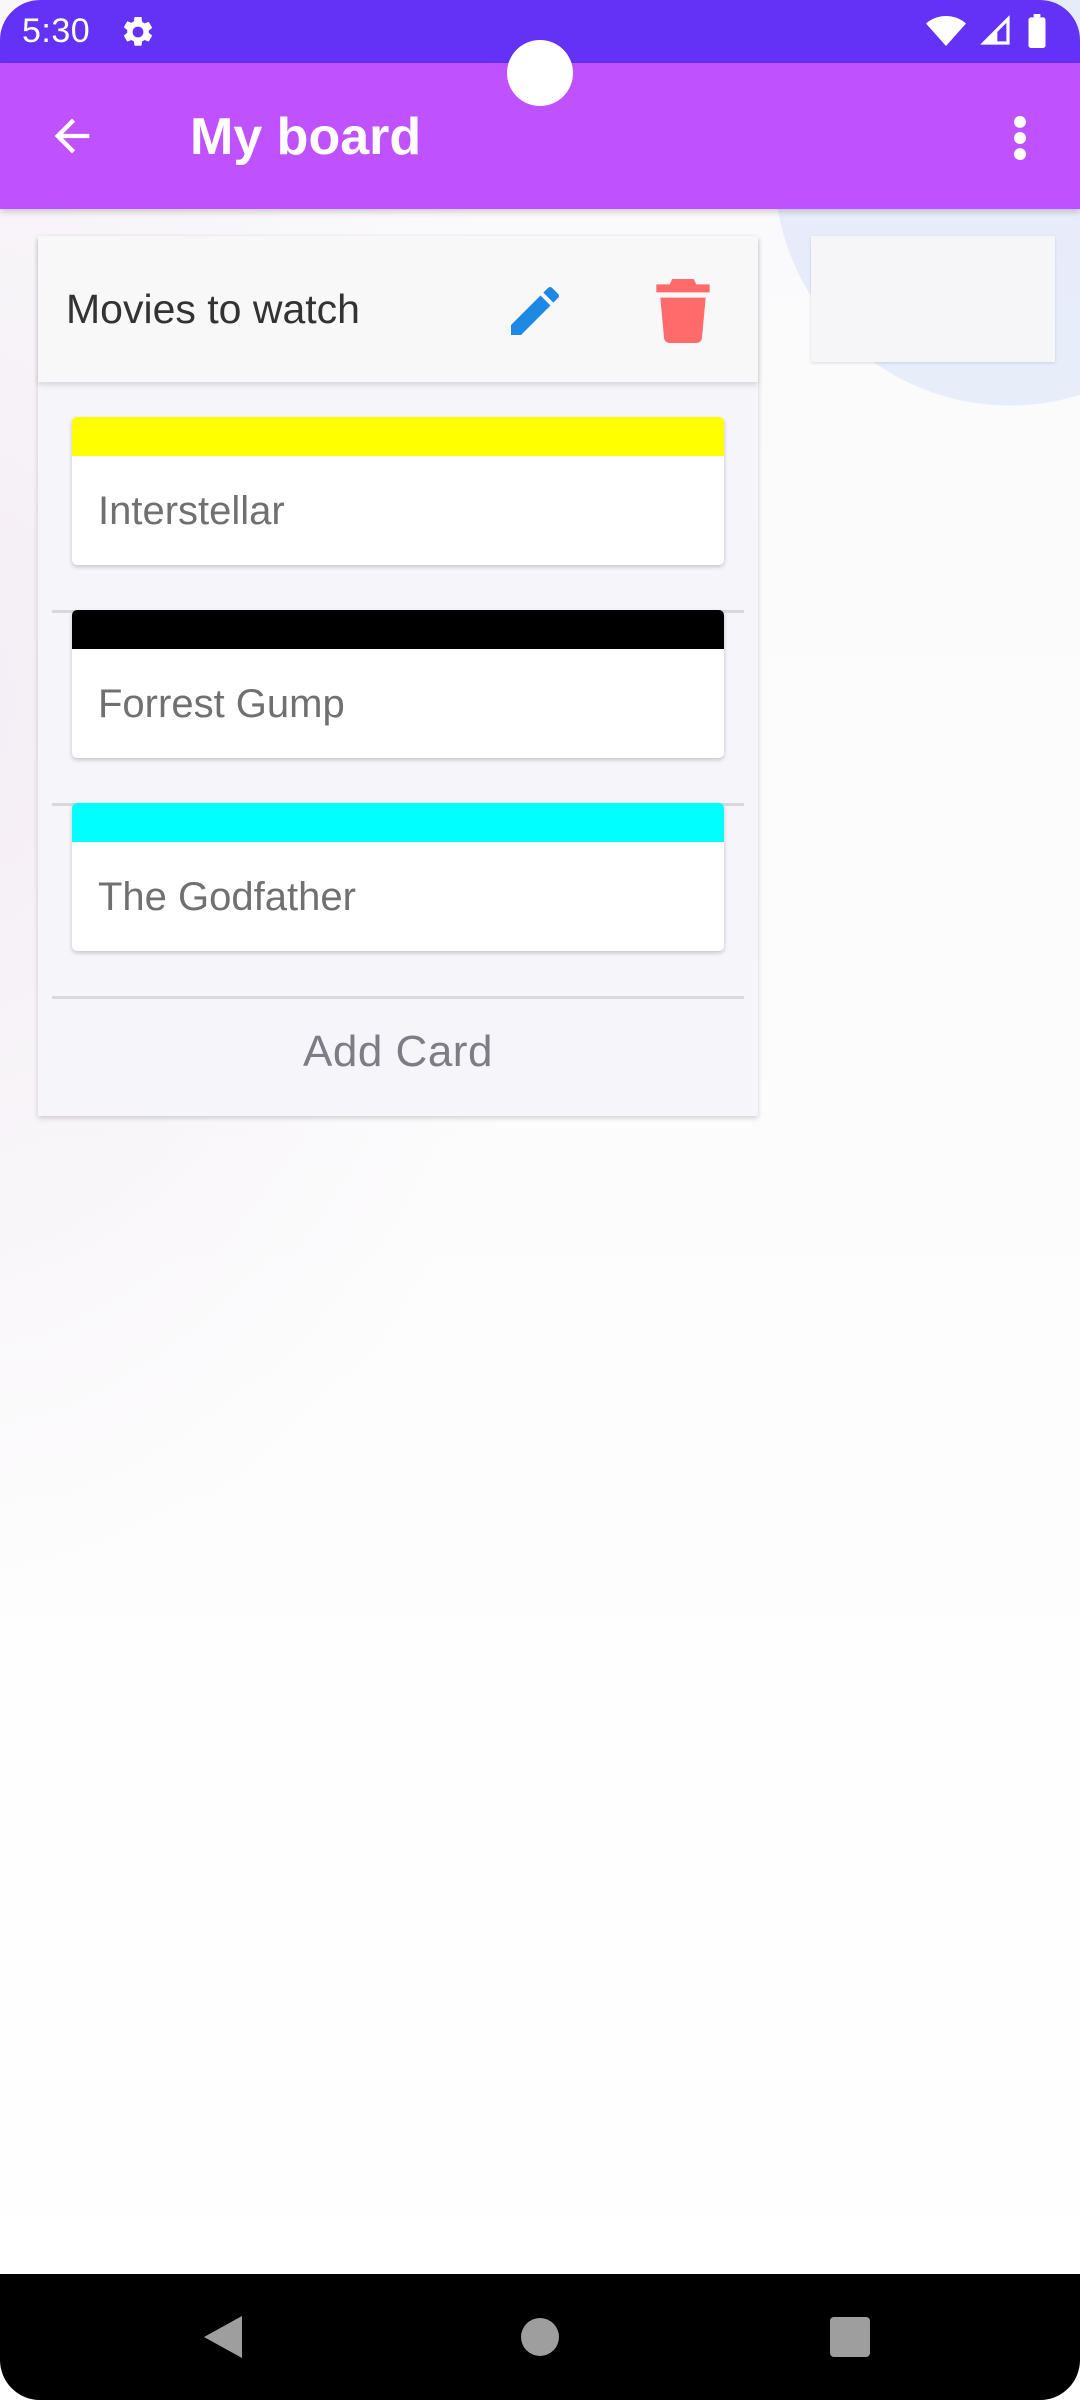  Describe the element at coordinates (540, 73) in the screenshot. I see `camera-cutout` at that location.